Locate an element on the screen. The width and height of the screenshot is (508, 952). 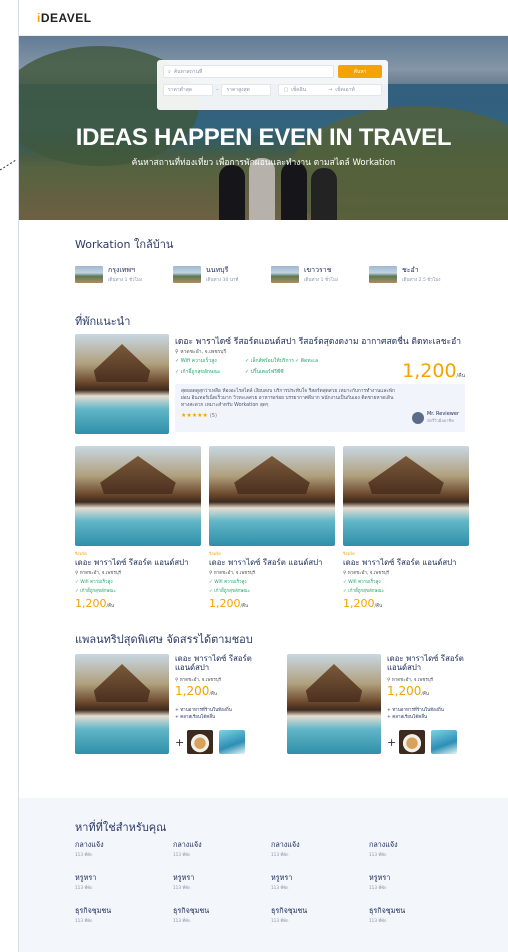
nearby-travel-time: เดินทาง 30 นาที is located at coordinates (222, 280).